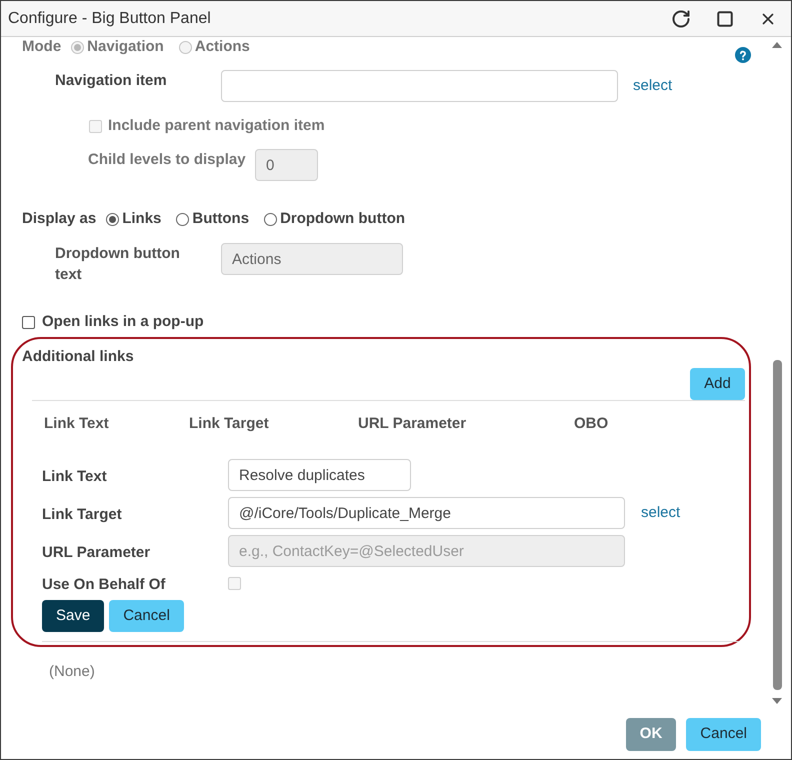 This screenshot has height=760, width=792. What do you see at coordinates (221, 219) in the screenshot?
I see `radio-label: Buttons` at bounding box center [221, 219].